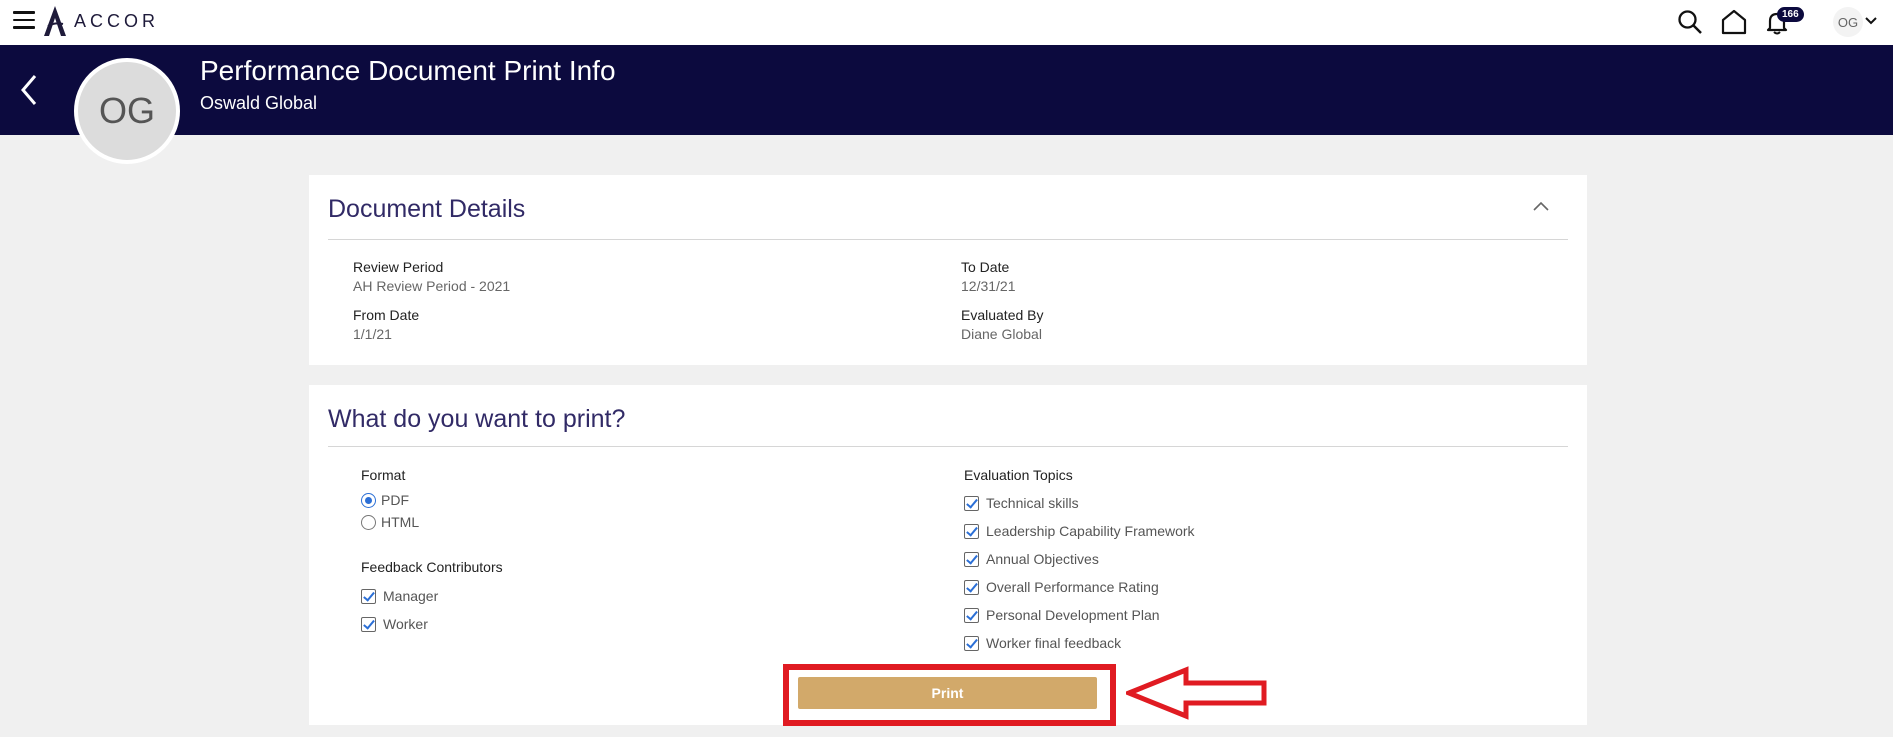  Describe the element at coordinates (372, 334) in the screenshot. I see `from-date-value: 1/1/21` at that location.